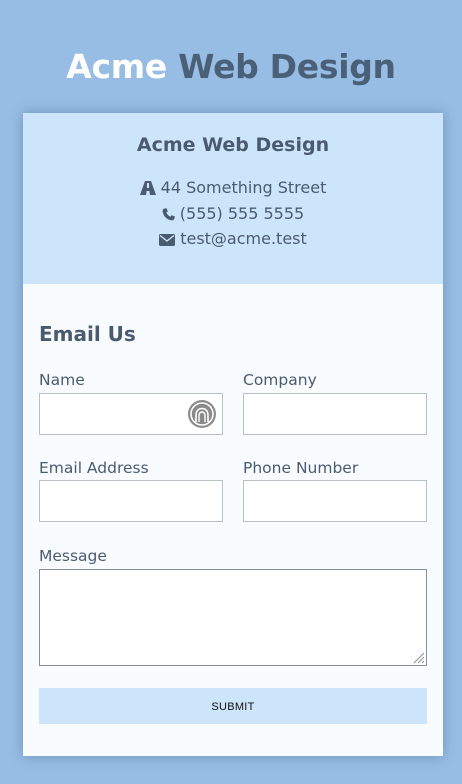 Image resolution: width=462 pixels, height=784 pixels. What do you see at coordinates (131, 414) in the screenshot?
I see `name-field` at bounding box center [131, 414].